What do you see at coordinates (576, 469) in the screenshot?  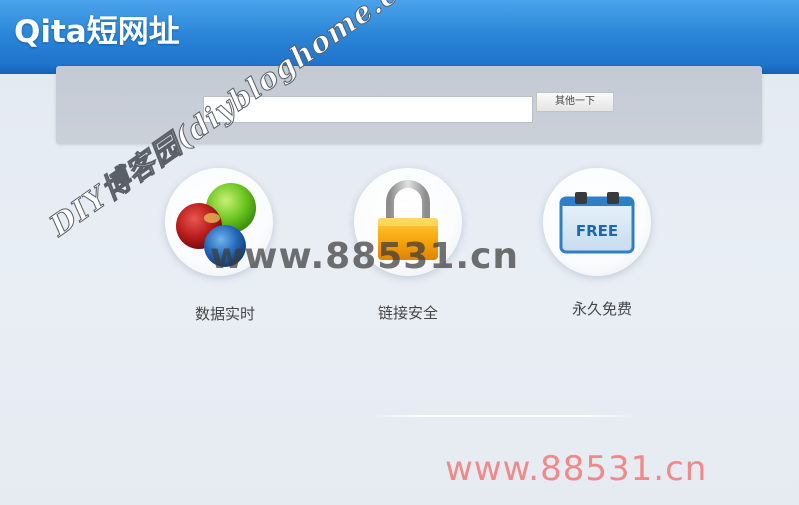 I see `watermark-bottom: www.88531.cn` at bounding box center [576, 469].